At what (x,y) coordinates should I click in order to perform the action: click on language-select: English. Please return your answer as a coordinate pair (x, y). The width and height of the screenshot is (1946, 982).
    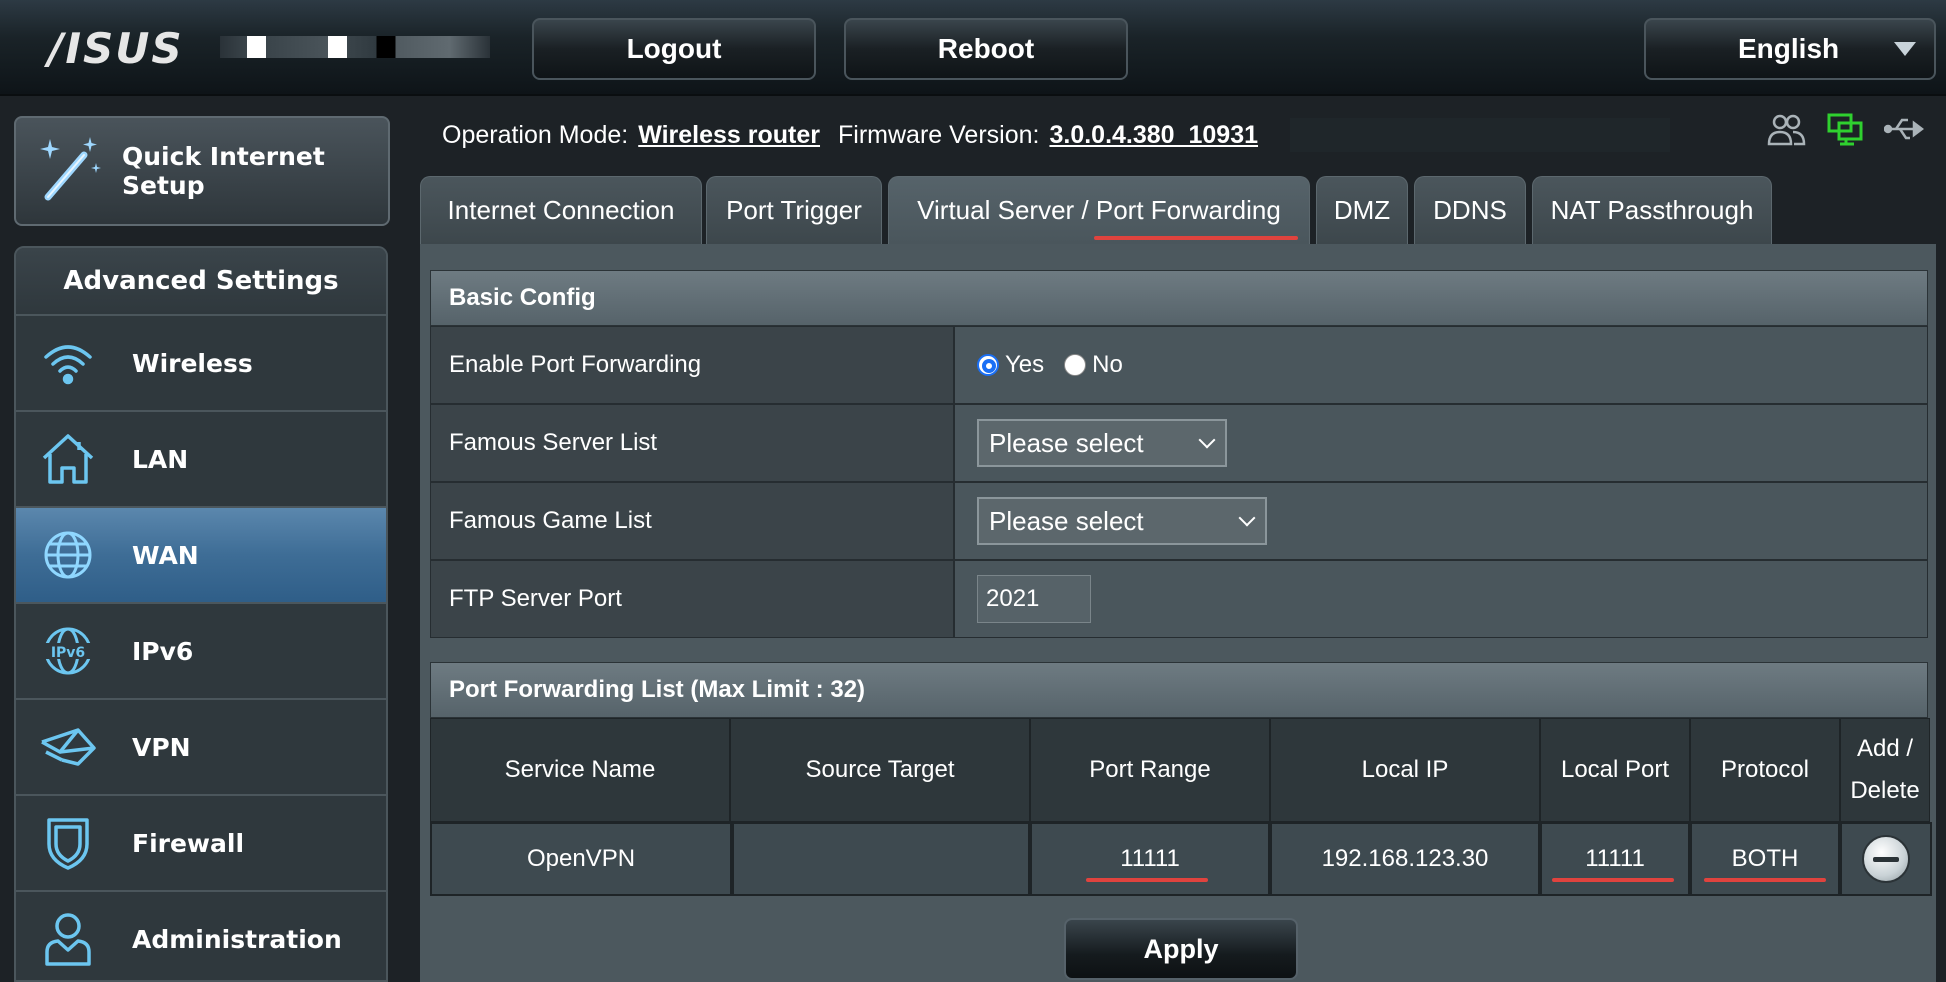
    Looking at the image, I should click on (1790, 49).